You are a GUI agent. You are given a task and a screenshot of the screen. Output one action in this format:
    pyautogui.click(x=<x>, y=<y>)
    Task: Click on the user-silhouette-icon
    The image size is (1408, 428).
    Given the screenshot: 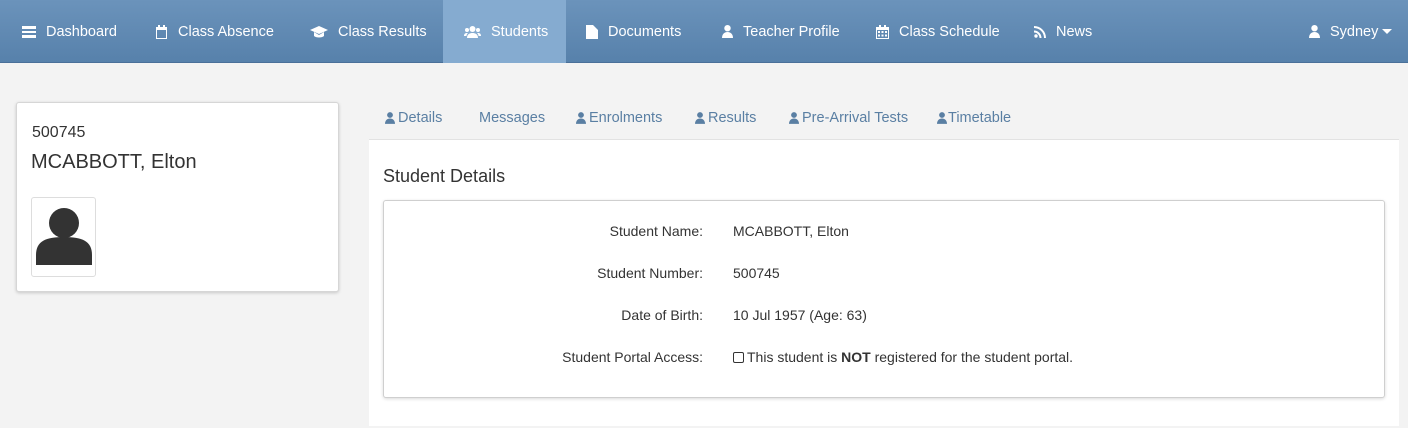 What is the action you would take?
    pyautogui.click(x=63, y=236)
    